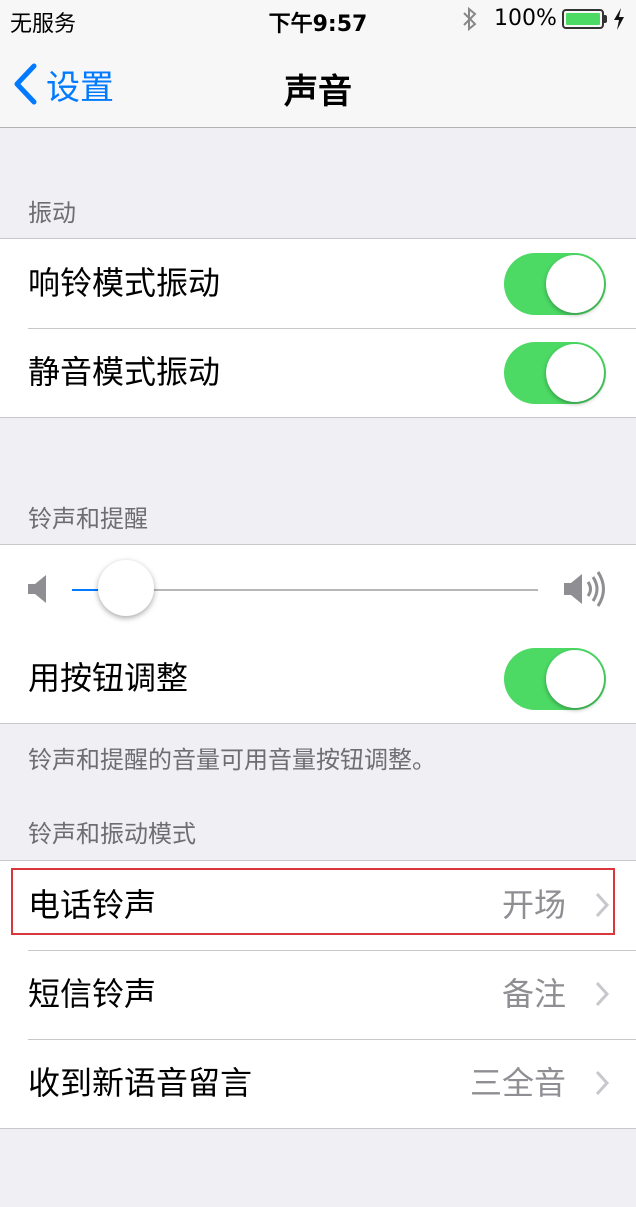 The height and width of the screenshot is (1207, 636). Describe the element at coordinates (619, 21) in the screenshot. I see `charging-bolt-icon` at that location.